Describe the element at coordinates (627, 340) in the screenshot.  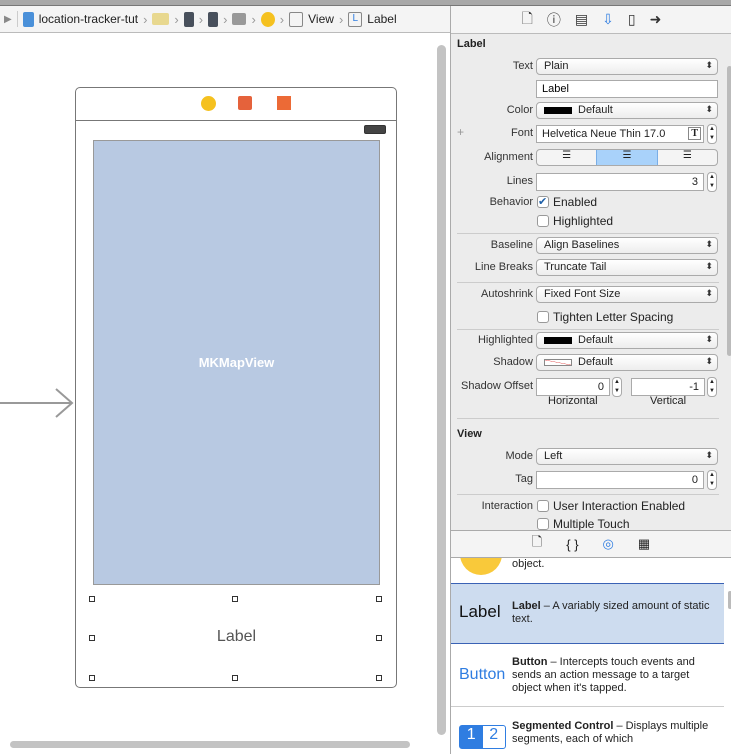
I see `highlighted-color-popup: Default` at that location.